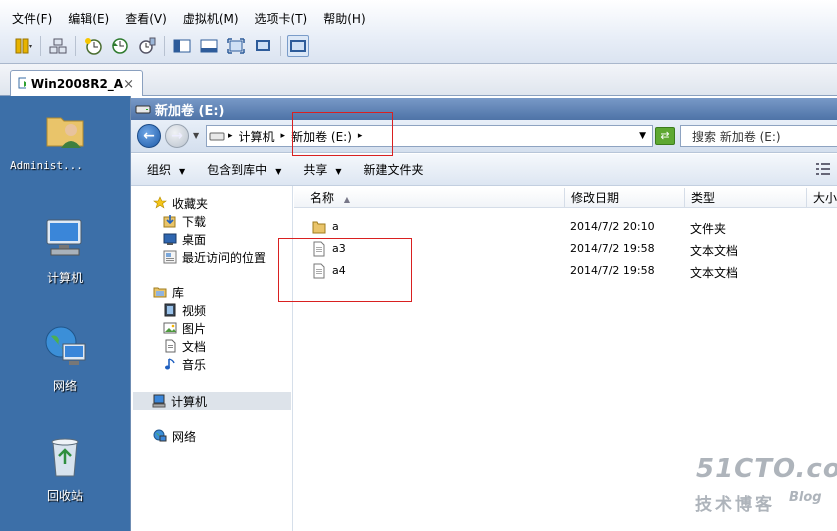 The width and height of the screenshot is (837, 531). I want to click on column-header-date: 修改日期, so click(625, 198).